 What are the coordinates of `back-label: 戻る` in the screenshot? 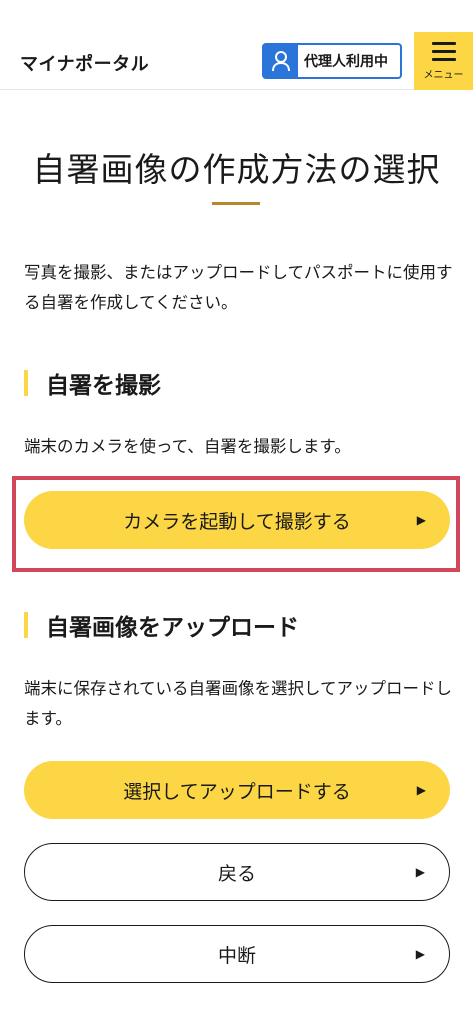 It's located at (236, 873).